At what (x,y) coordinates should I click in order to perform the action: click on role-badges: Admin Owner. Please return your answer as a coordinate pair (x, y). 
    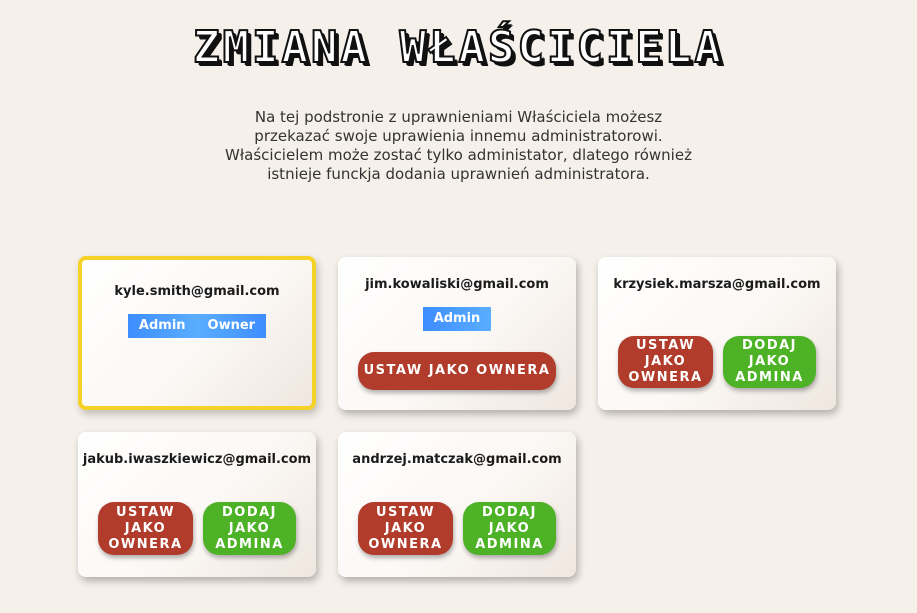
    Looking at the image, I should click on (197, 326).